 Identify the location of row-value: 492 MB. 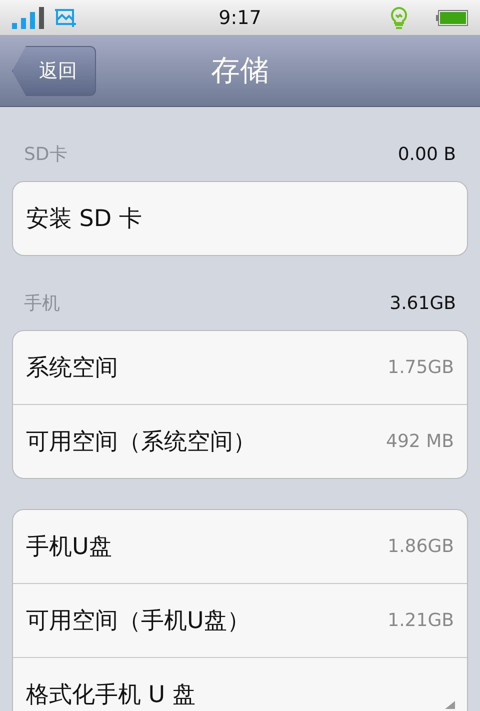
(420, 441).